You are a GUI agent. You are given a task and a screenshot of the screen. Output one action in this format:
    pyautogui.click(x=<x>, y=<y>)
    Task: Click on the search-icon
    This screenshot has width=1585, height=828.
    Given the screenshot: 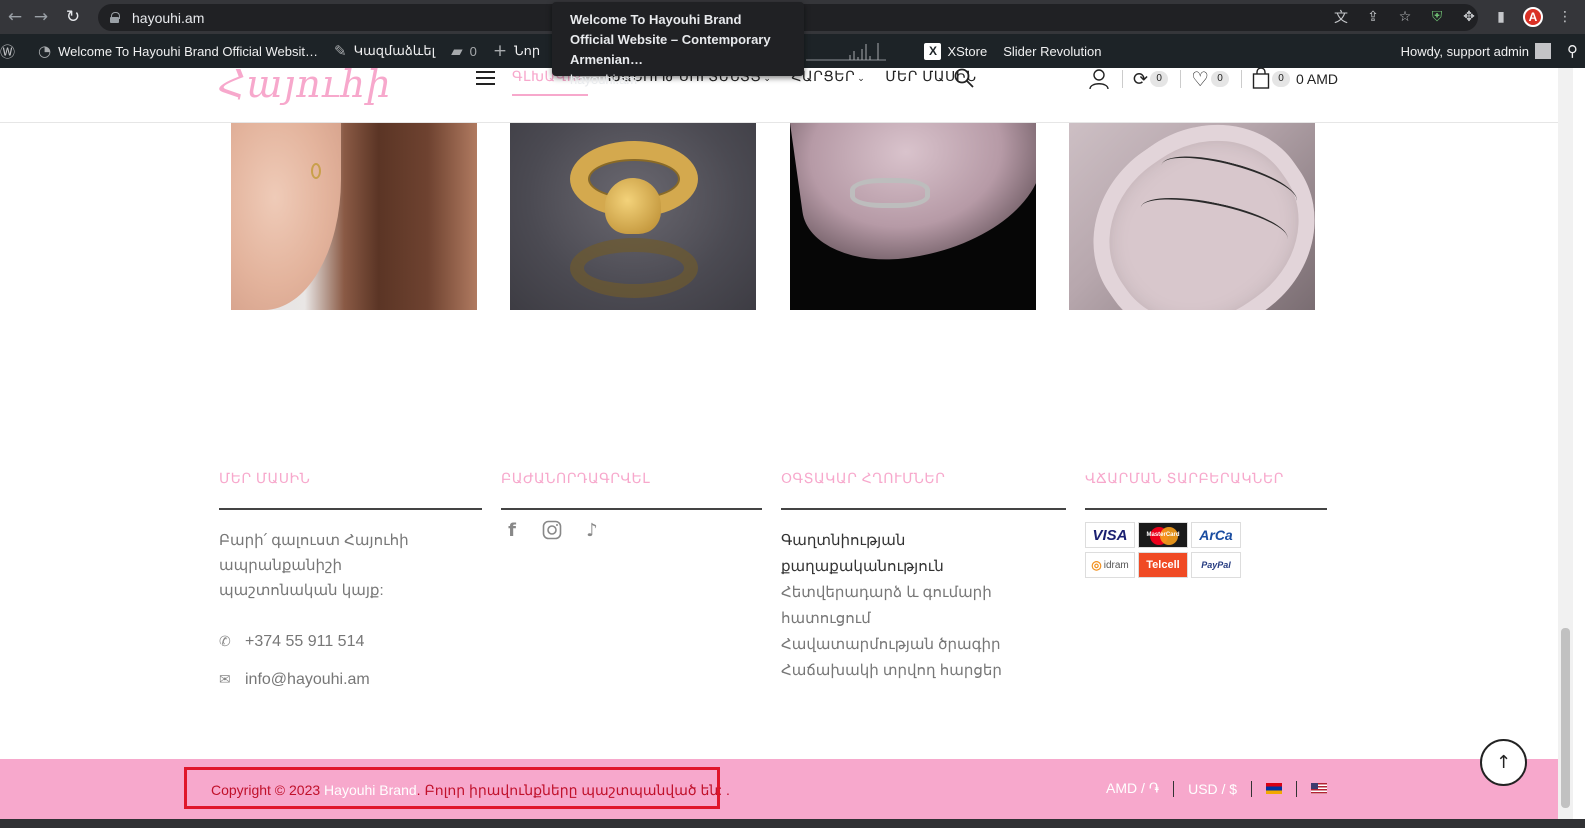 What is the action you would take?
    pyautogui.click(x=964, y=78)
    